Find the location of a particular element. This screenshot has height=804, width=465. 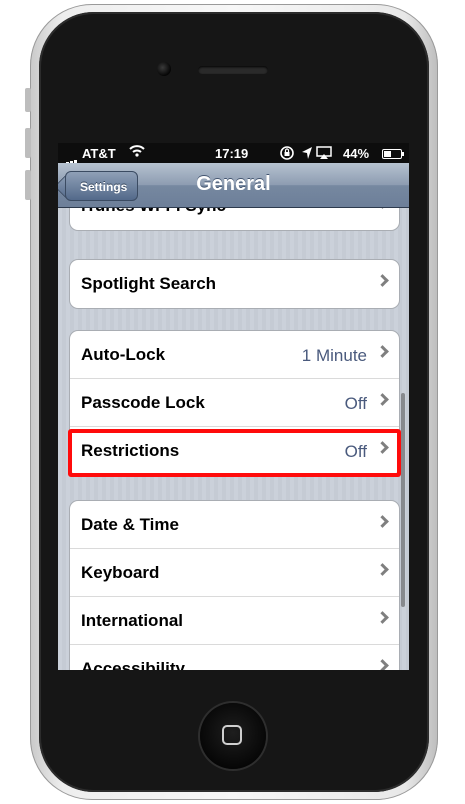

home-square-icon is located at coordinates (232, 735).